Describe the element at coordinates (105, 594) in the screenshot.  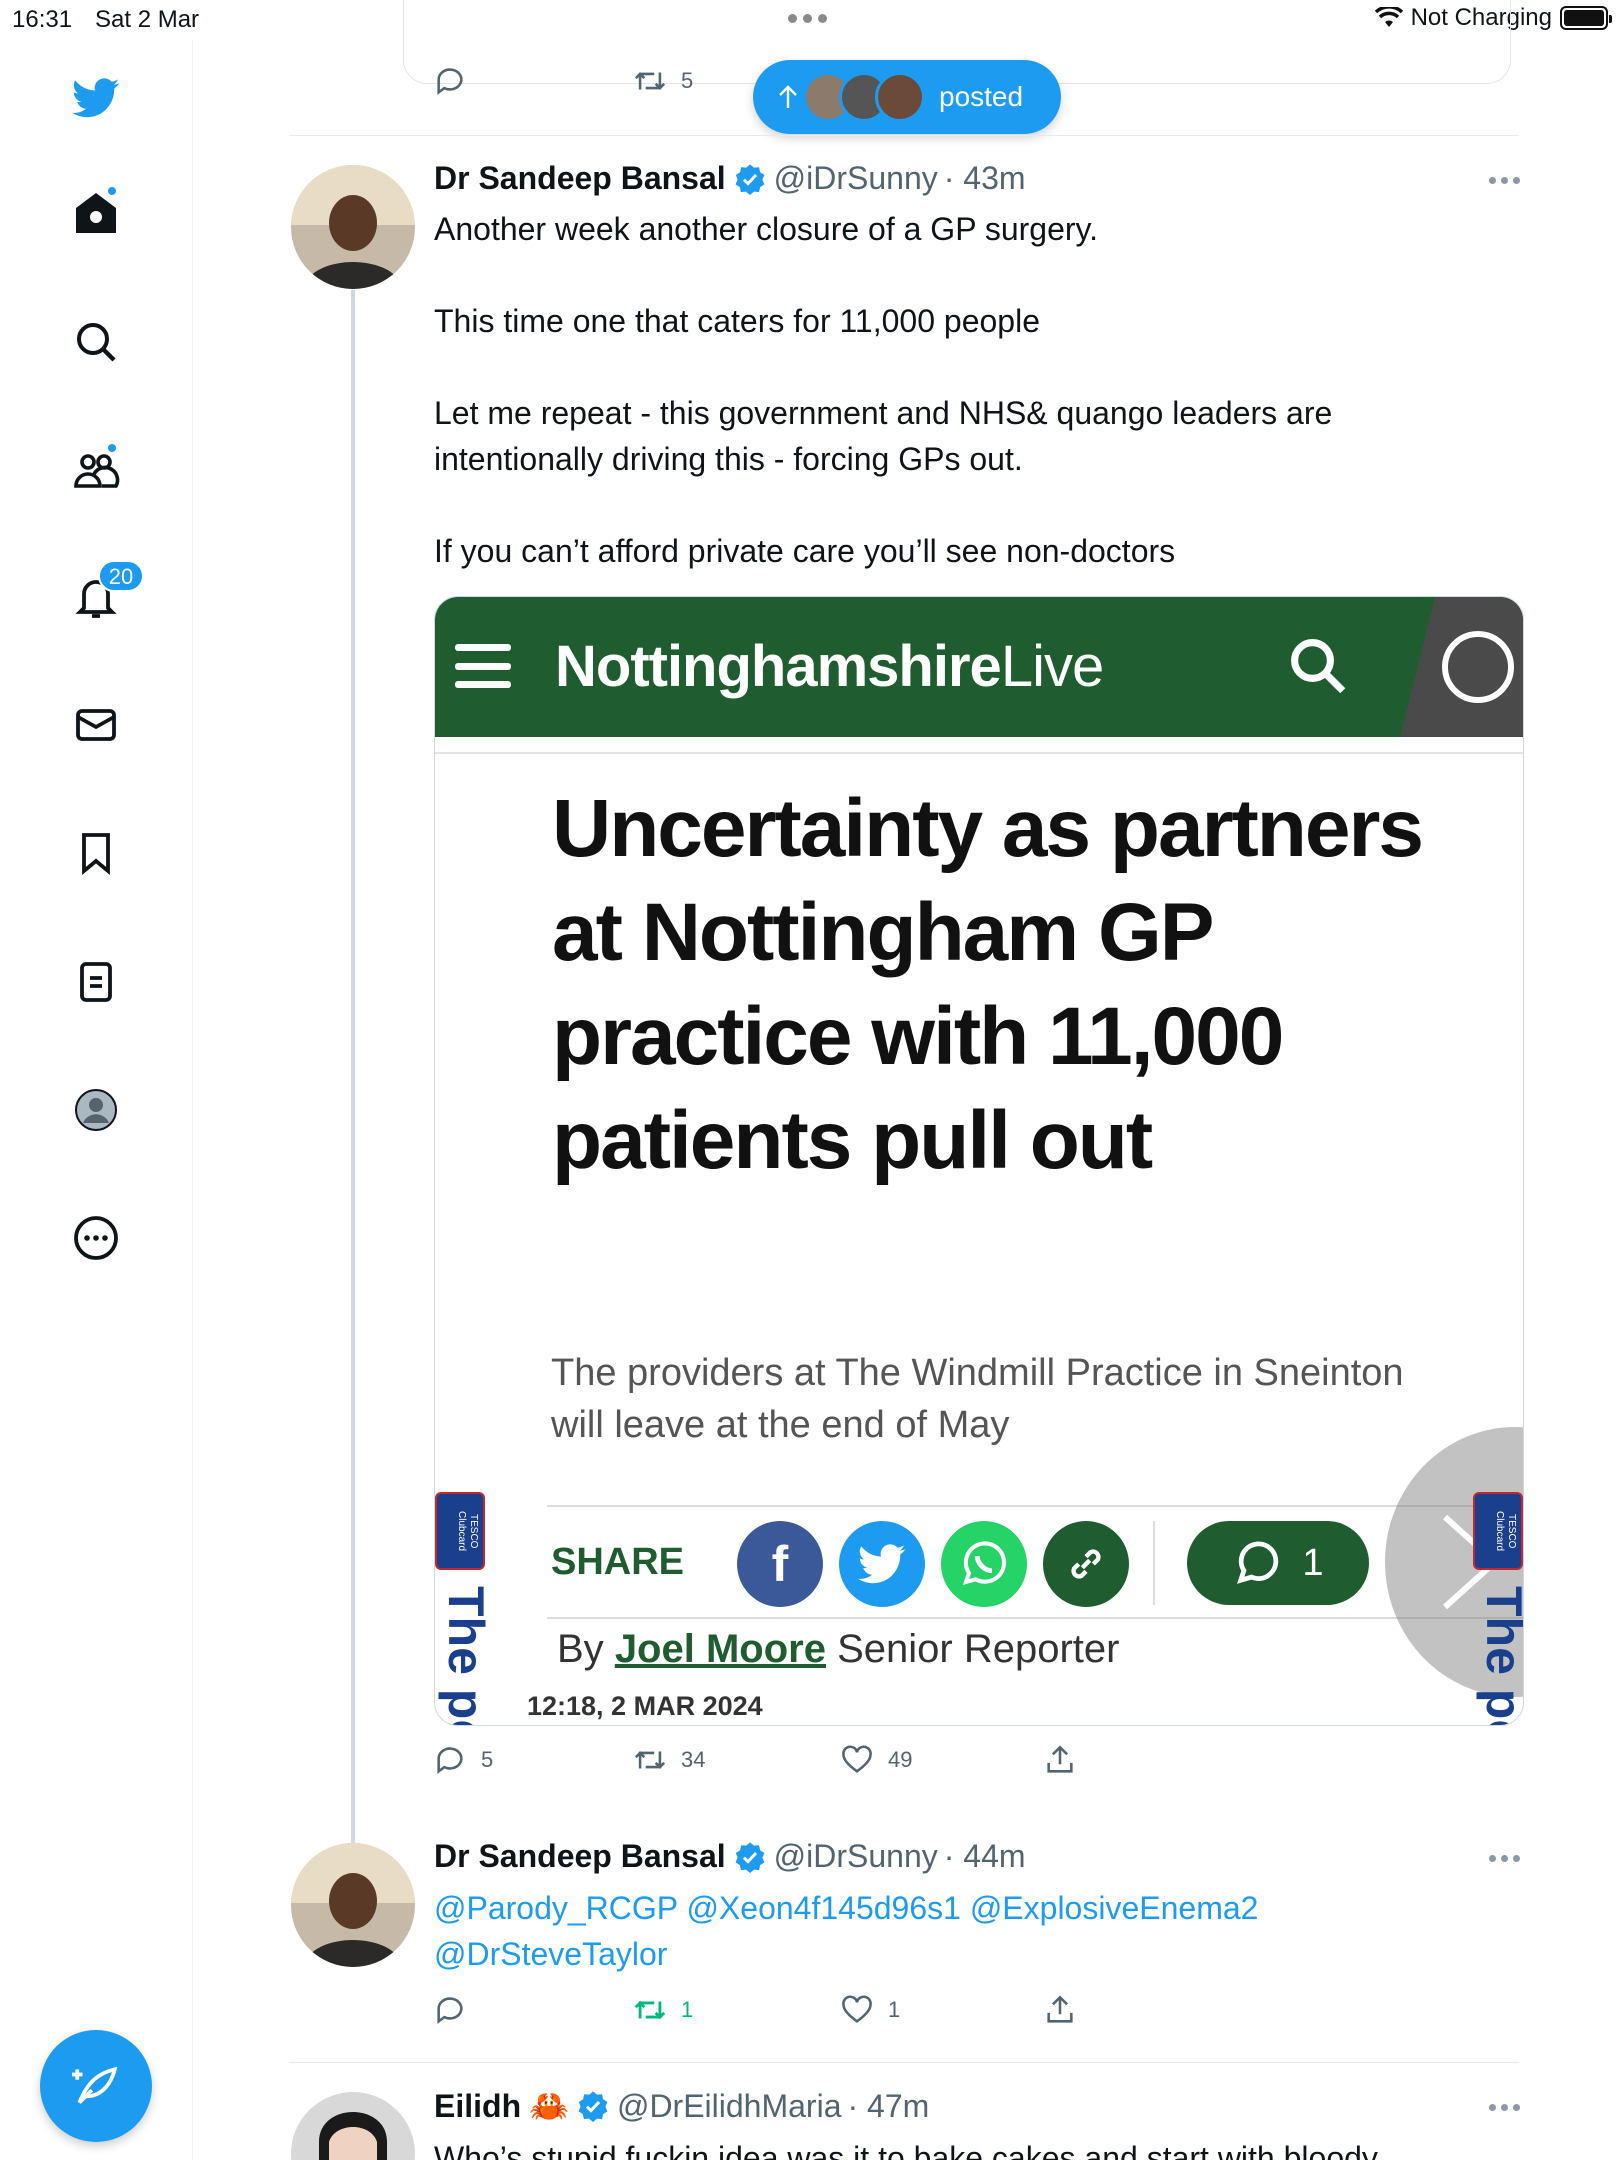
I see `bell-icon: 20` at that location.